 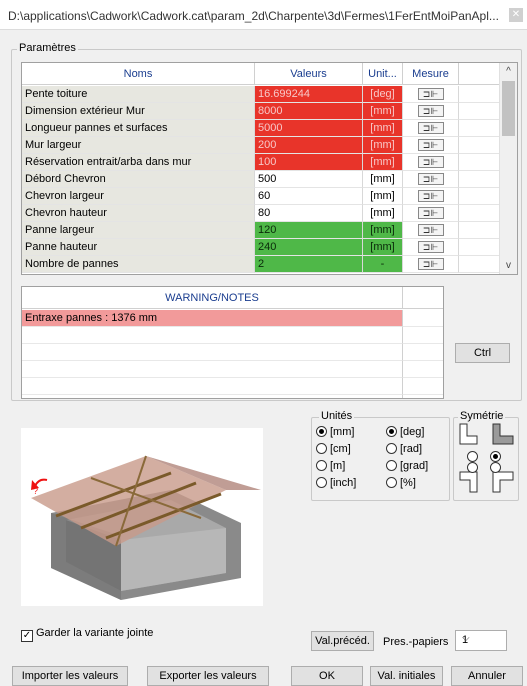 I want to click on param-value-cell: 8000, so click(x=309, y=111).